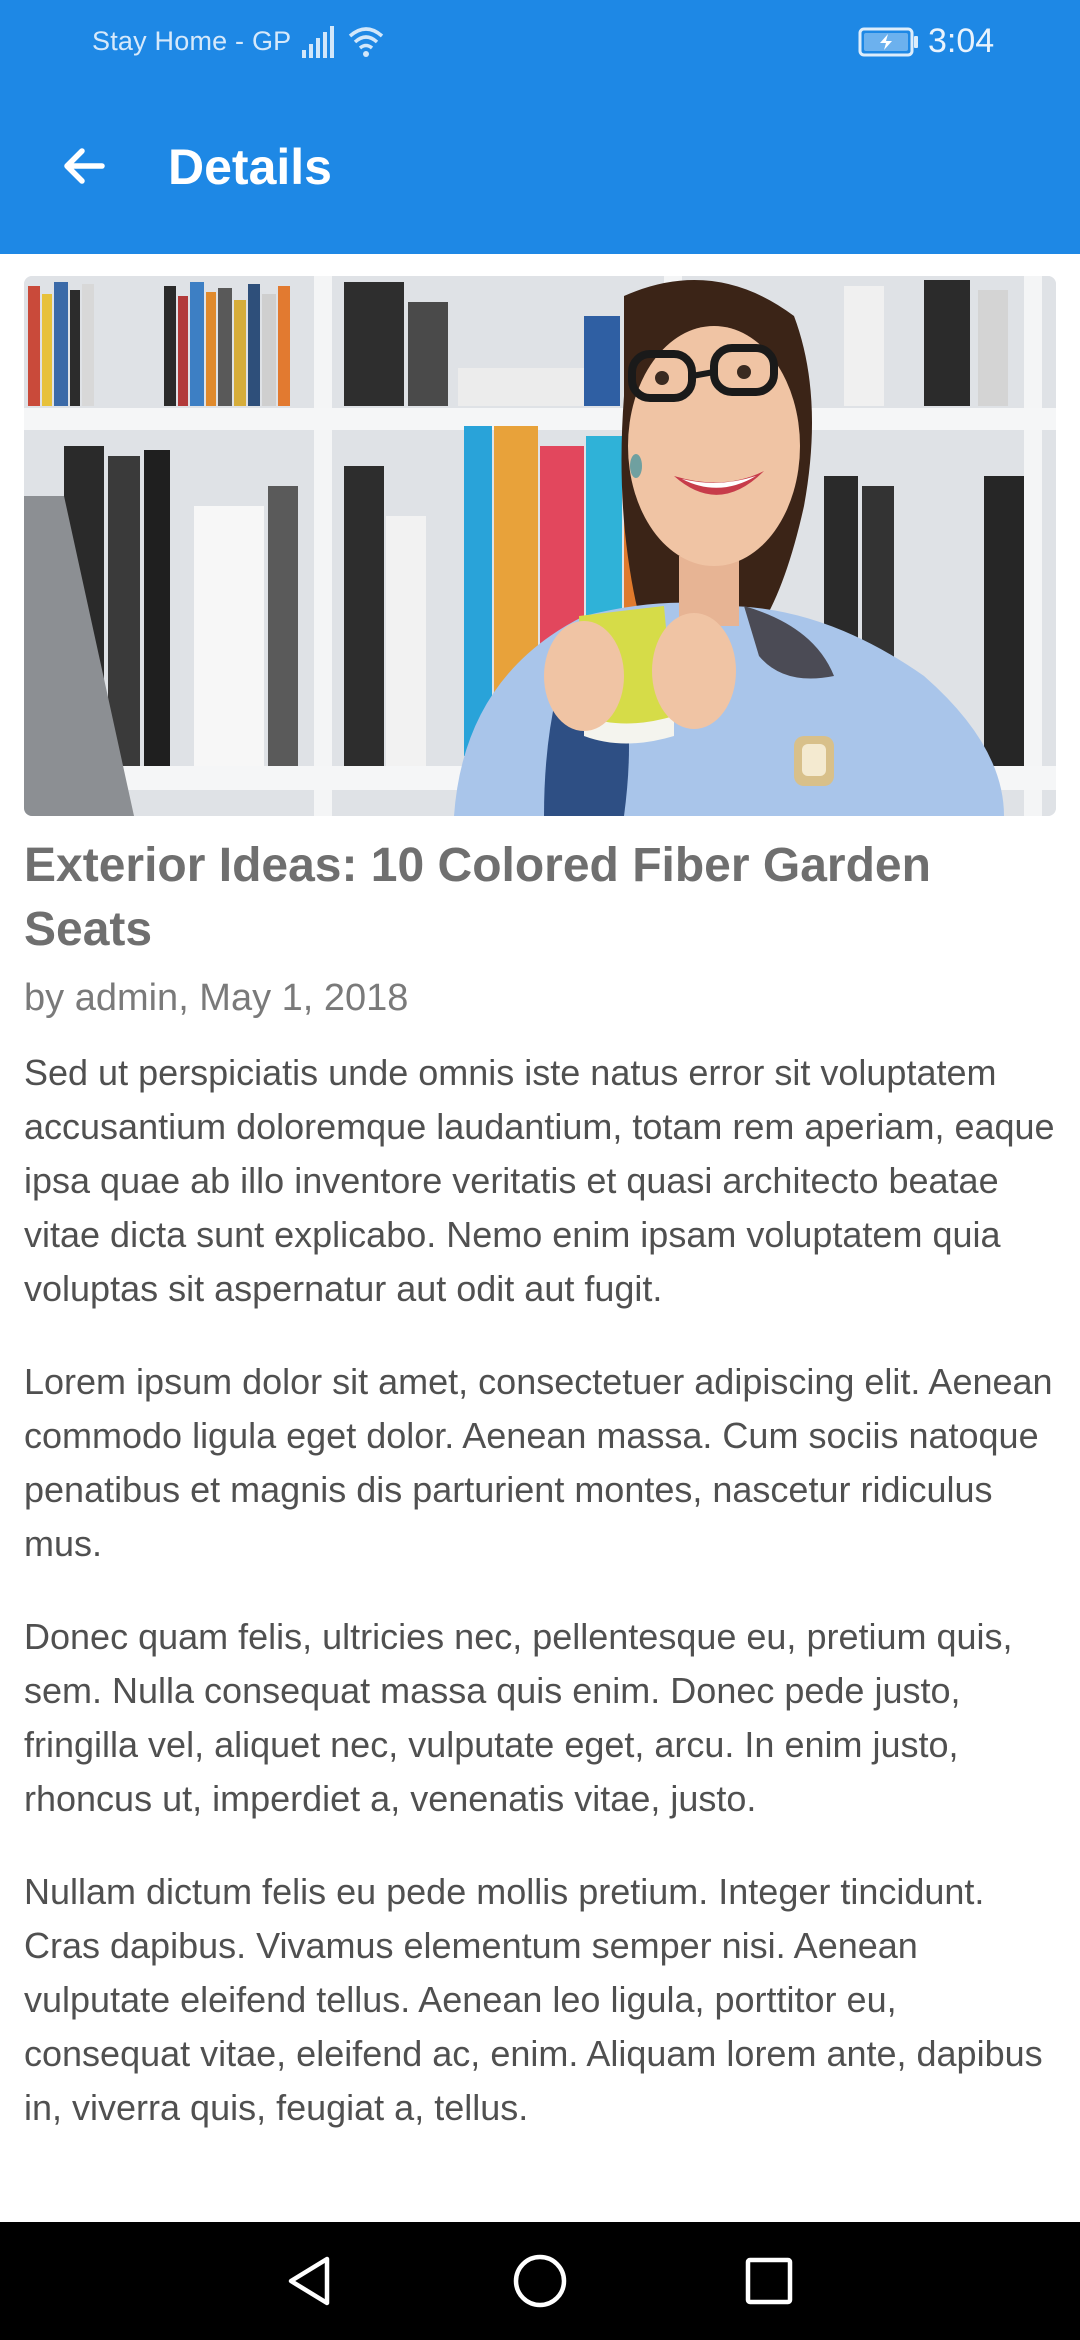 The width and height of the screenshot is (1080, 2340). I want to click on system-nav-bar, so click(540, 2281).